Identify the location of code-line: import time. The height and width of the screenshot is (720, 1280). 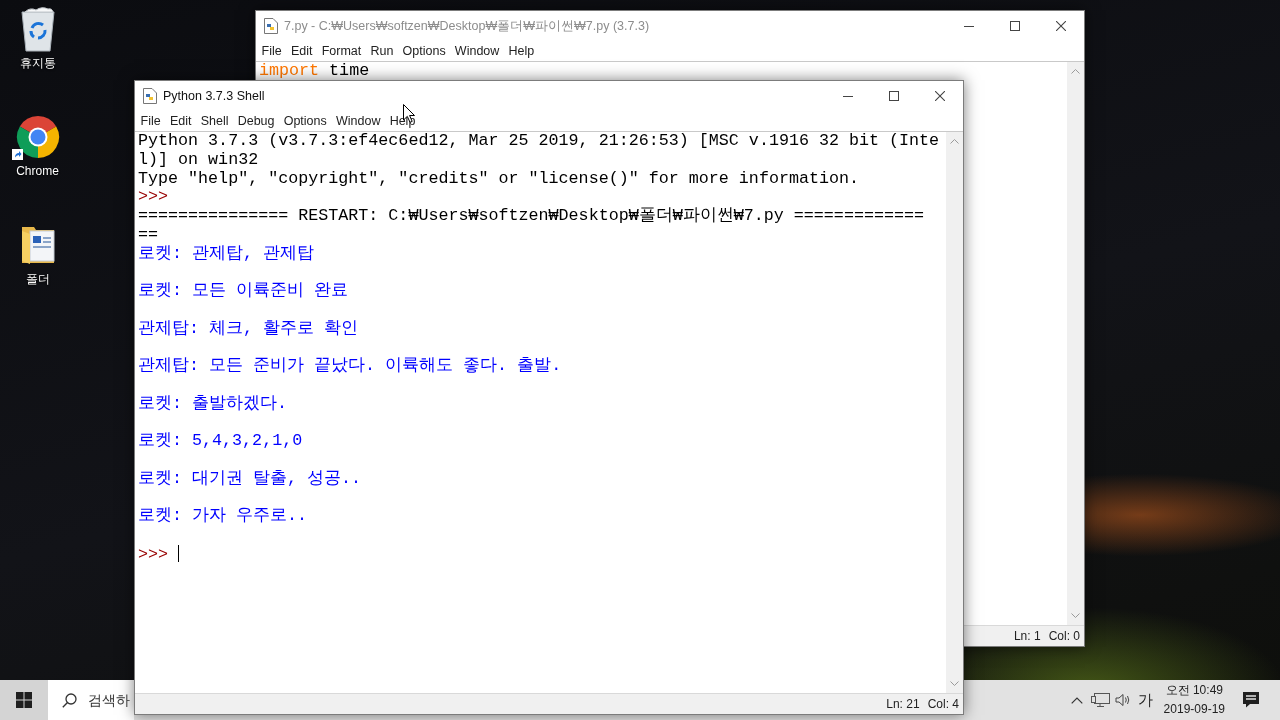
(314, 71).